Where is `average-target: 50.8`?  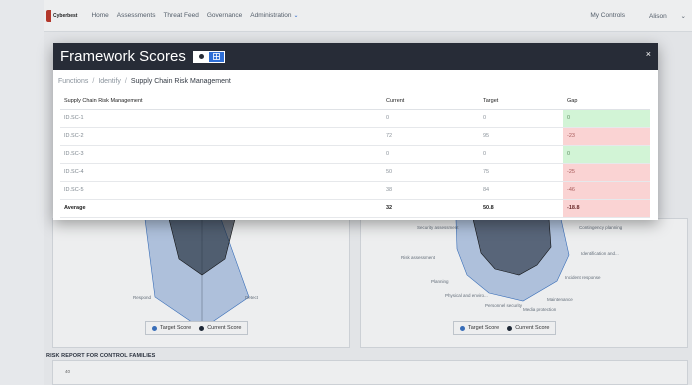 average-target: 50.8 is located at coordinates (521, 208).